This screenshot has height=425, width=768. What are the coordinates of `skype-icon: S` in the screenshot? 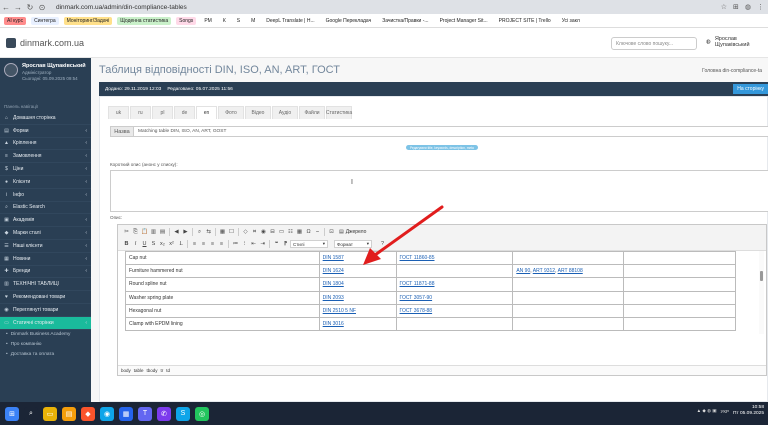 It's located at (183, 413).